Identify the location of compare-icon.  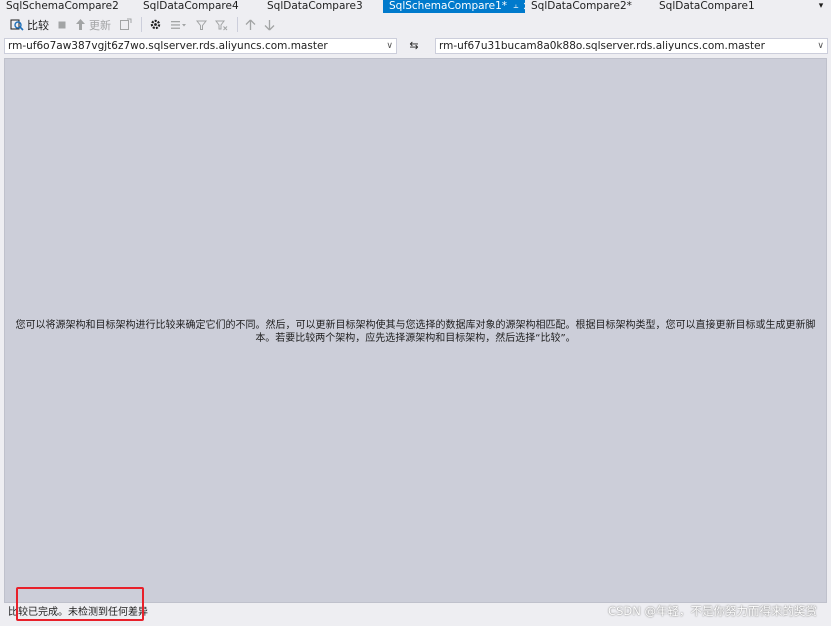
(17, 25).